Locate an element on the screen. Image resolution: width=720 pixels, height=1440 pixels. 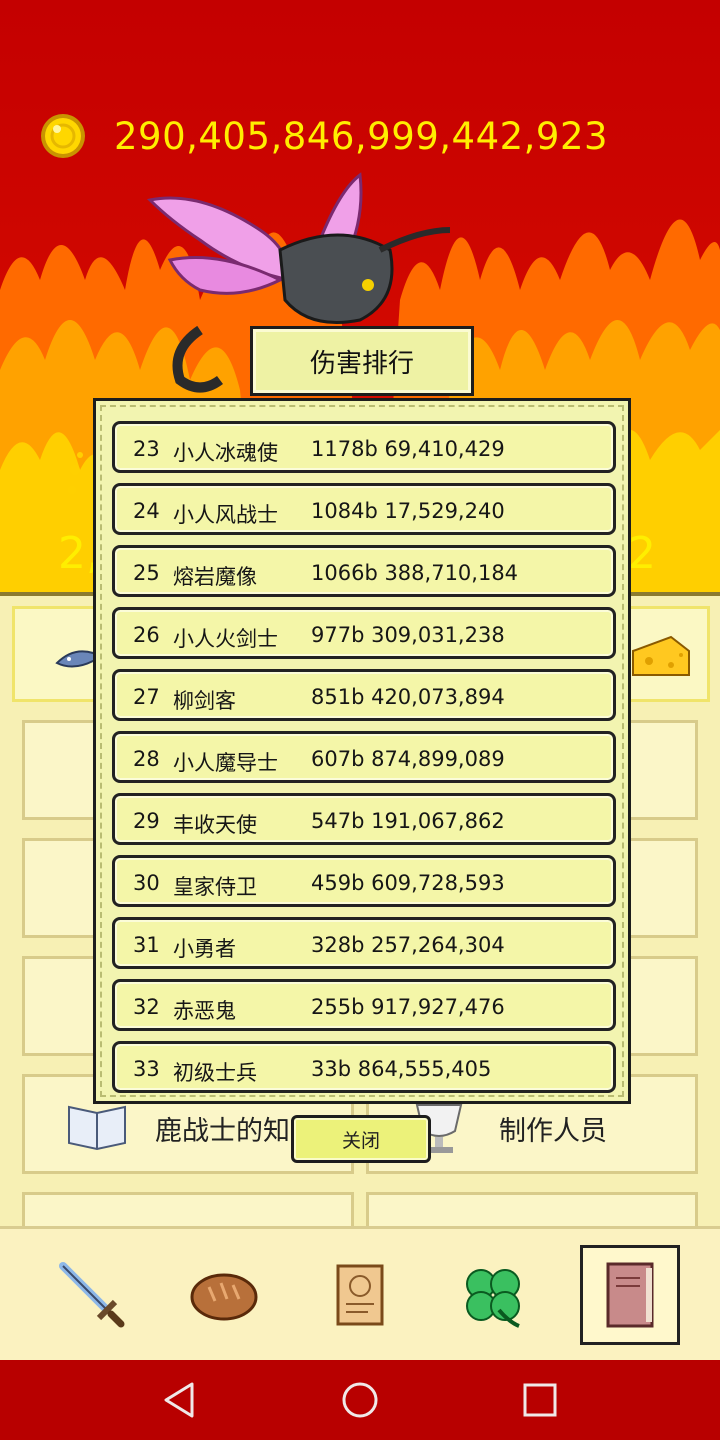
ranking-row: 24 小人风战士 1084b 17,529,240 is located at coordinates (364, 509).